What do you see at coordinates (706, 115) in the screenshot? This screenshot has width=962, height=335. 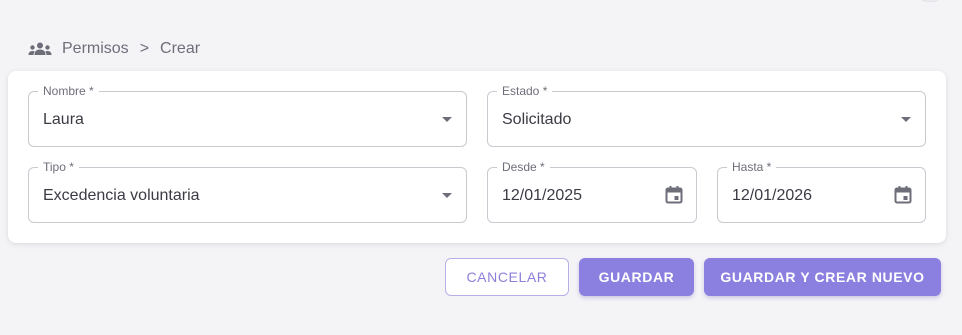 I see `estado-select: Estado * Solicitado` at bounding box center [706, 115].